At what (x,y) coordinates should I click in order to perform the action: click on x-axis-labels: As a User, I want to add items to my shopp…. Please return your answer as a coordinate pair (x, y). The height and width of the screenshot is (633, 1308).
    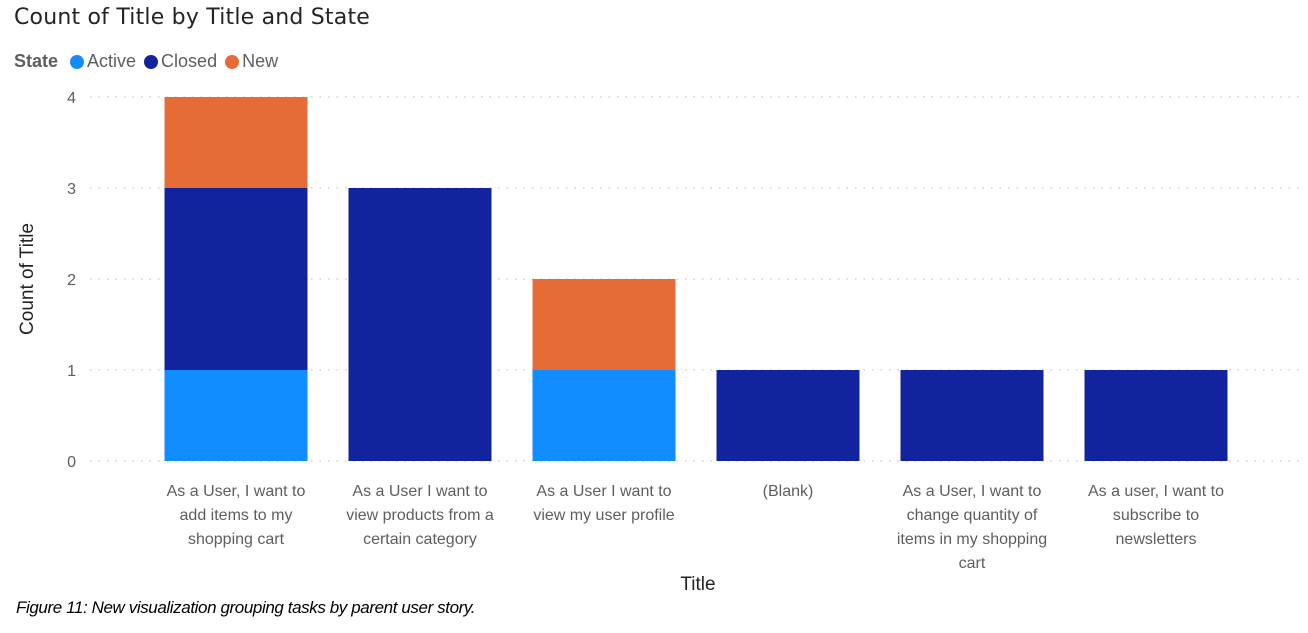
    Looking at the image, I should click on (696, 527).